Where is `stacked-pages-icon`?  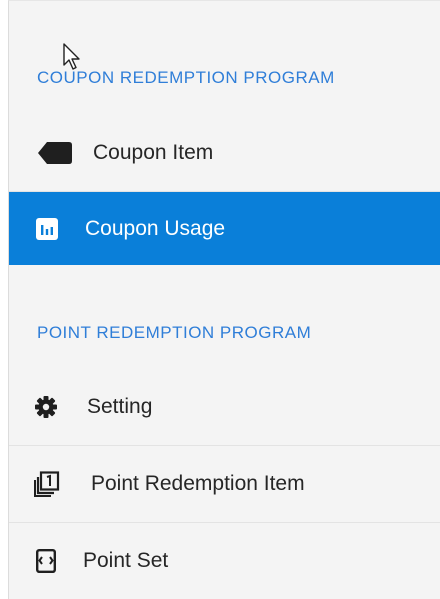 stacked-pages-icon is located at coordinates (47, 484).